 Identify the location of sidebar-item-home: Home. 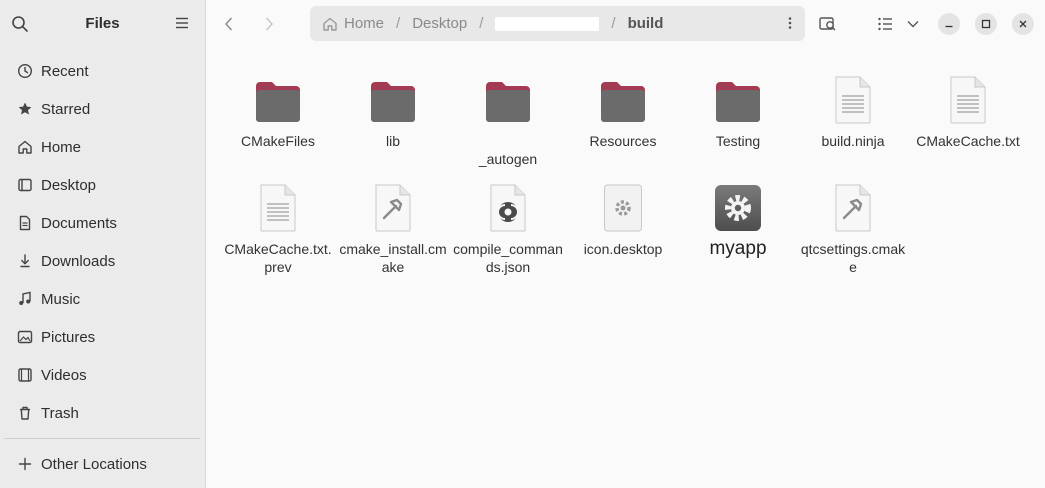
(103, 147).